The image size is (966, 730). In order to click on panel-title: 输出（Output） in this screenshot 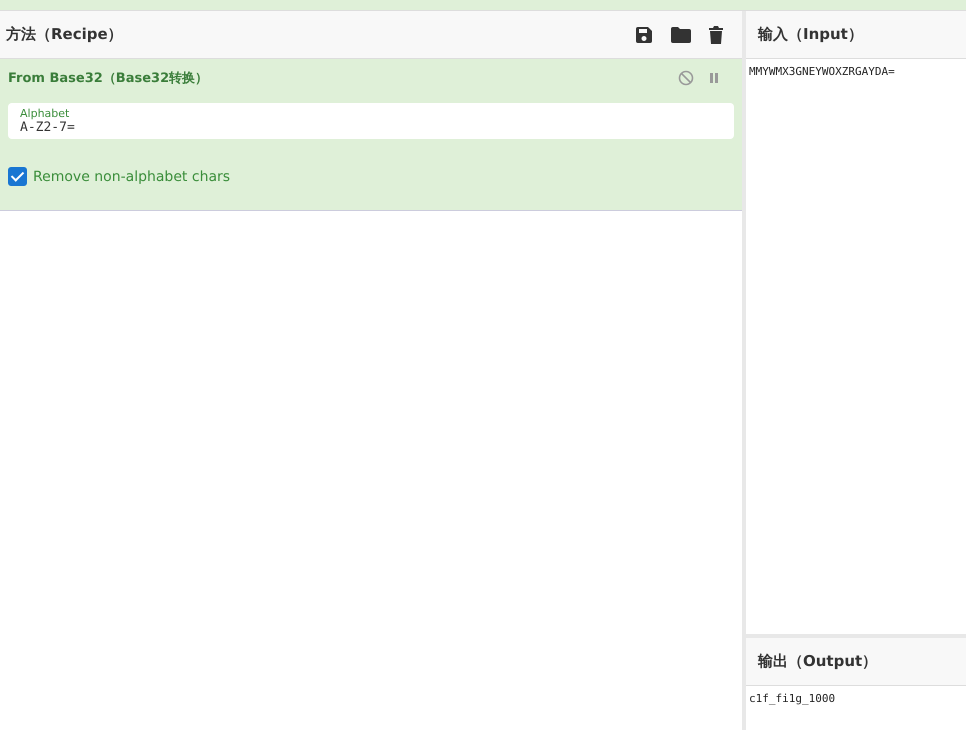, I will do `click(818, 661)`.